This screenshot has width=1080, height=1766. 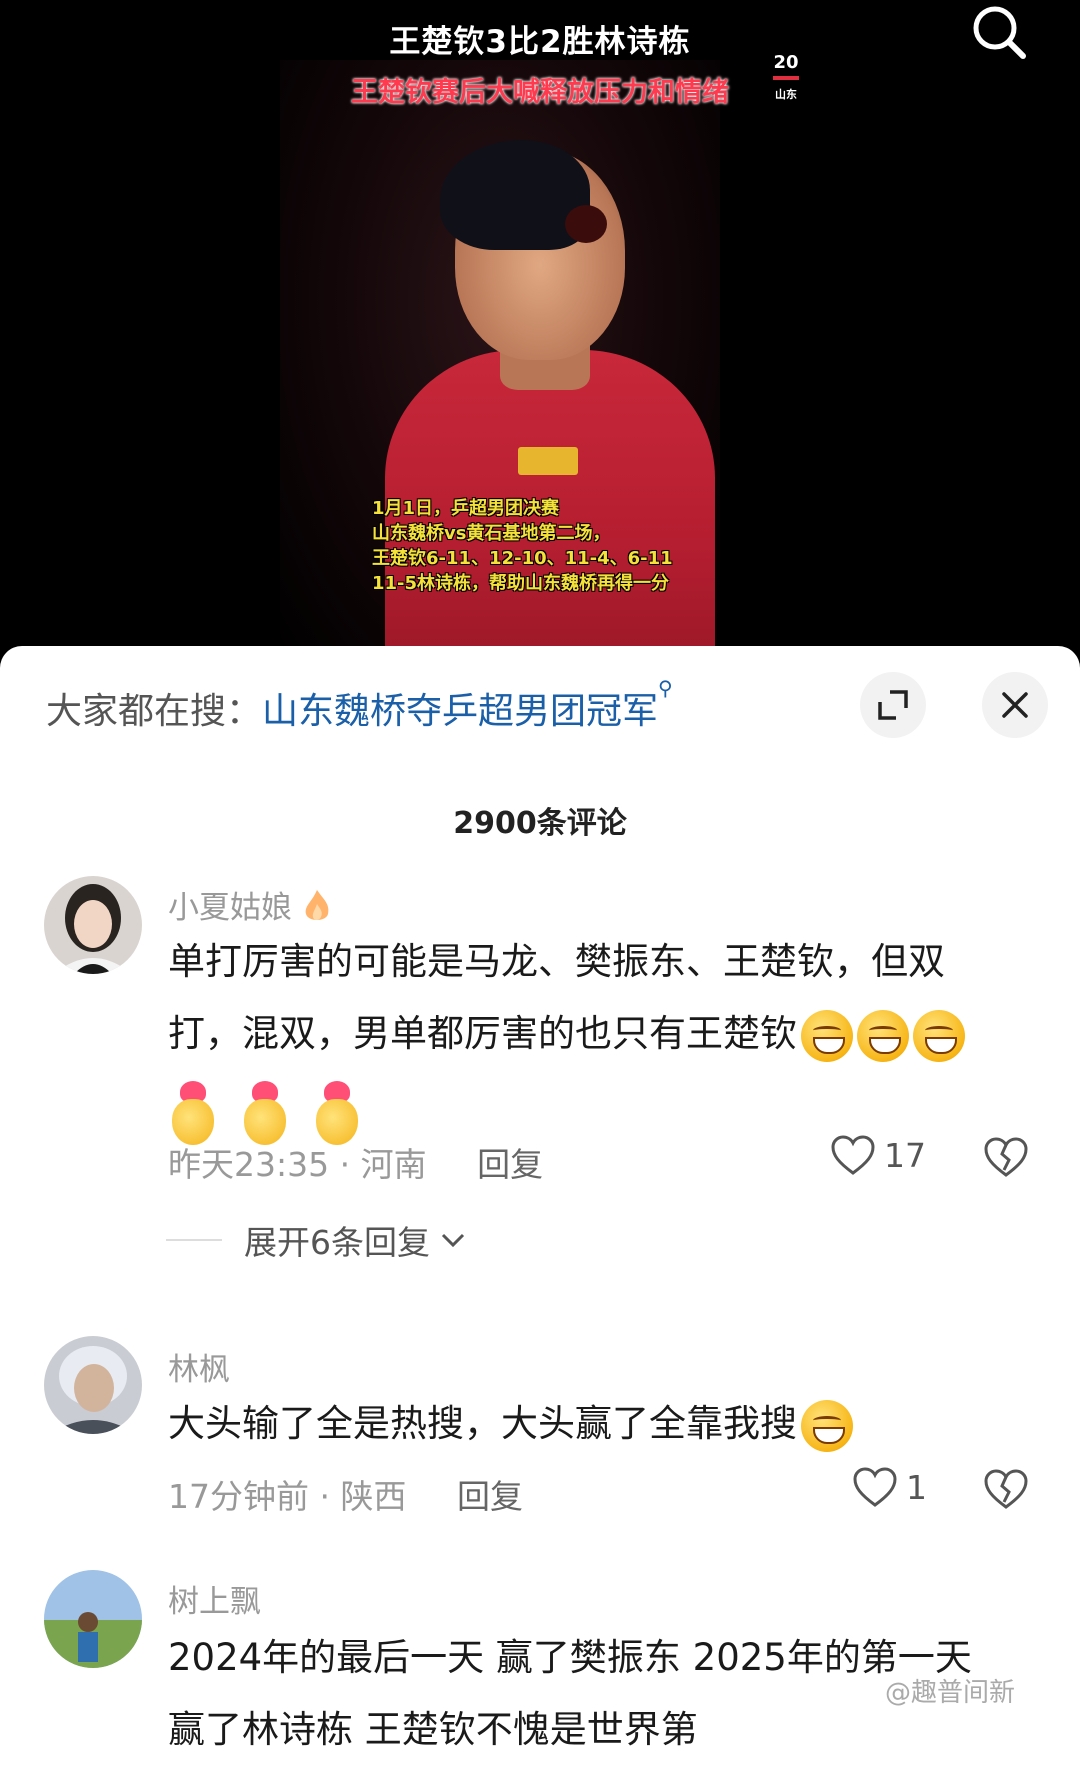 I want to click on channel-badge-label: 山东, so click(x=786, y=94).